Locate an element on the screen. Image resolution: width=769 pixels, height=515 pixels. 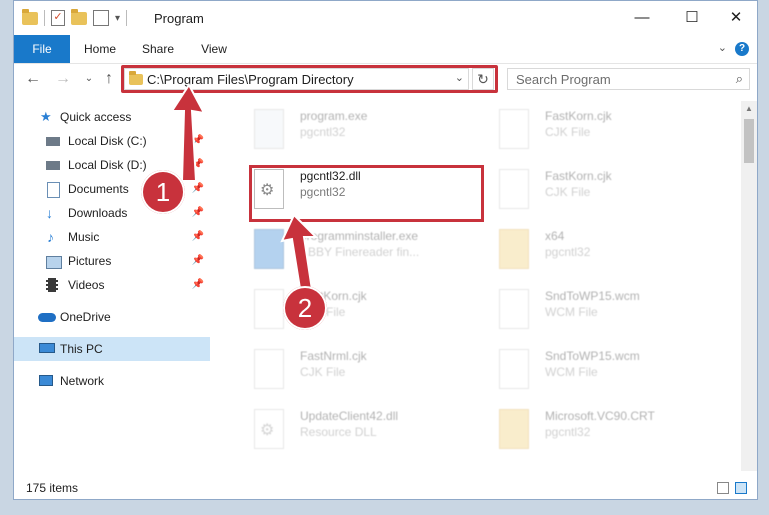
step1-arrow-shape is located at coordinates (188, 132).